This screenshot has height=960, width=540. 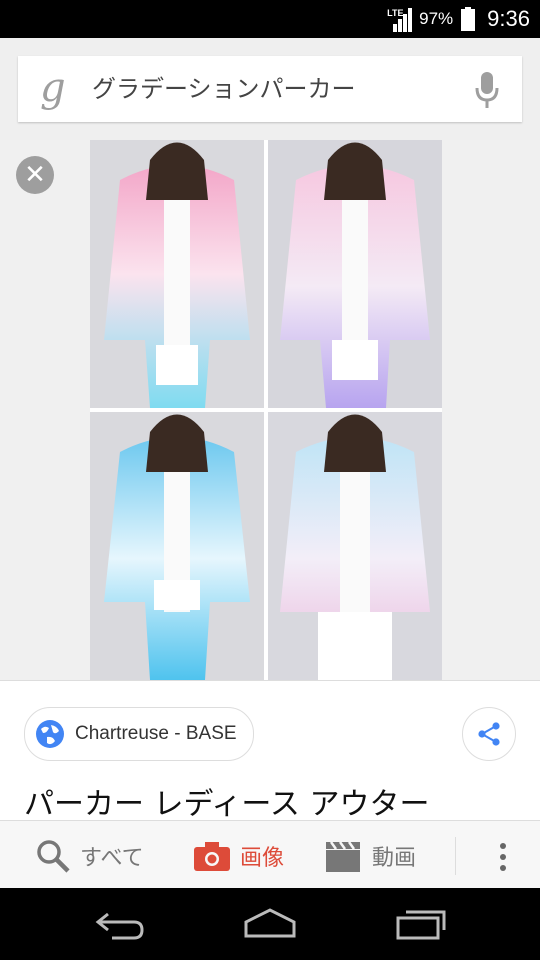 I want to click on clapperboard-icon, so click(x=343, y=856).